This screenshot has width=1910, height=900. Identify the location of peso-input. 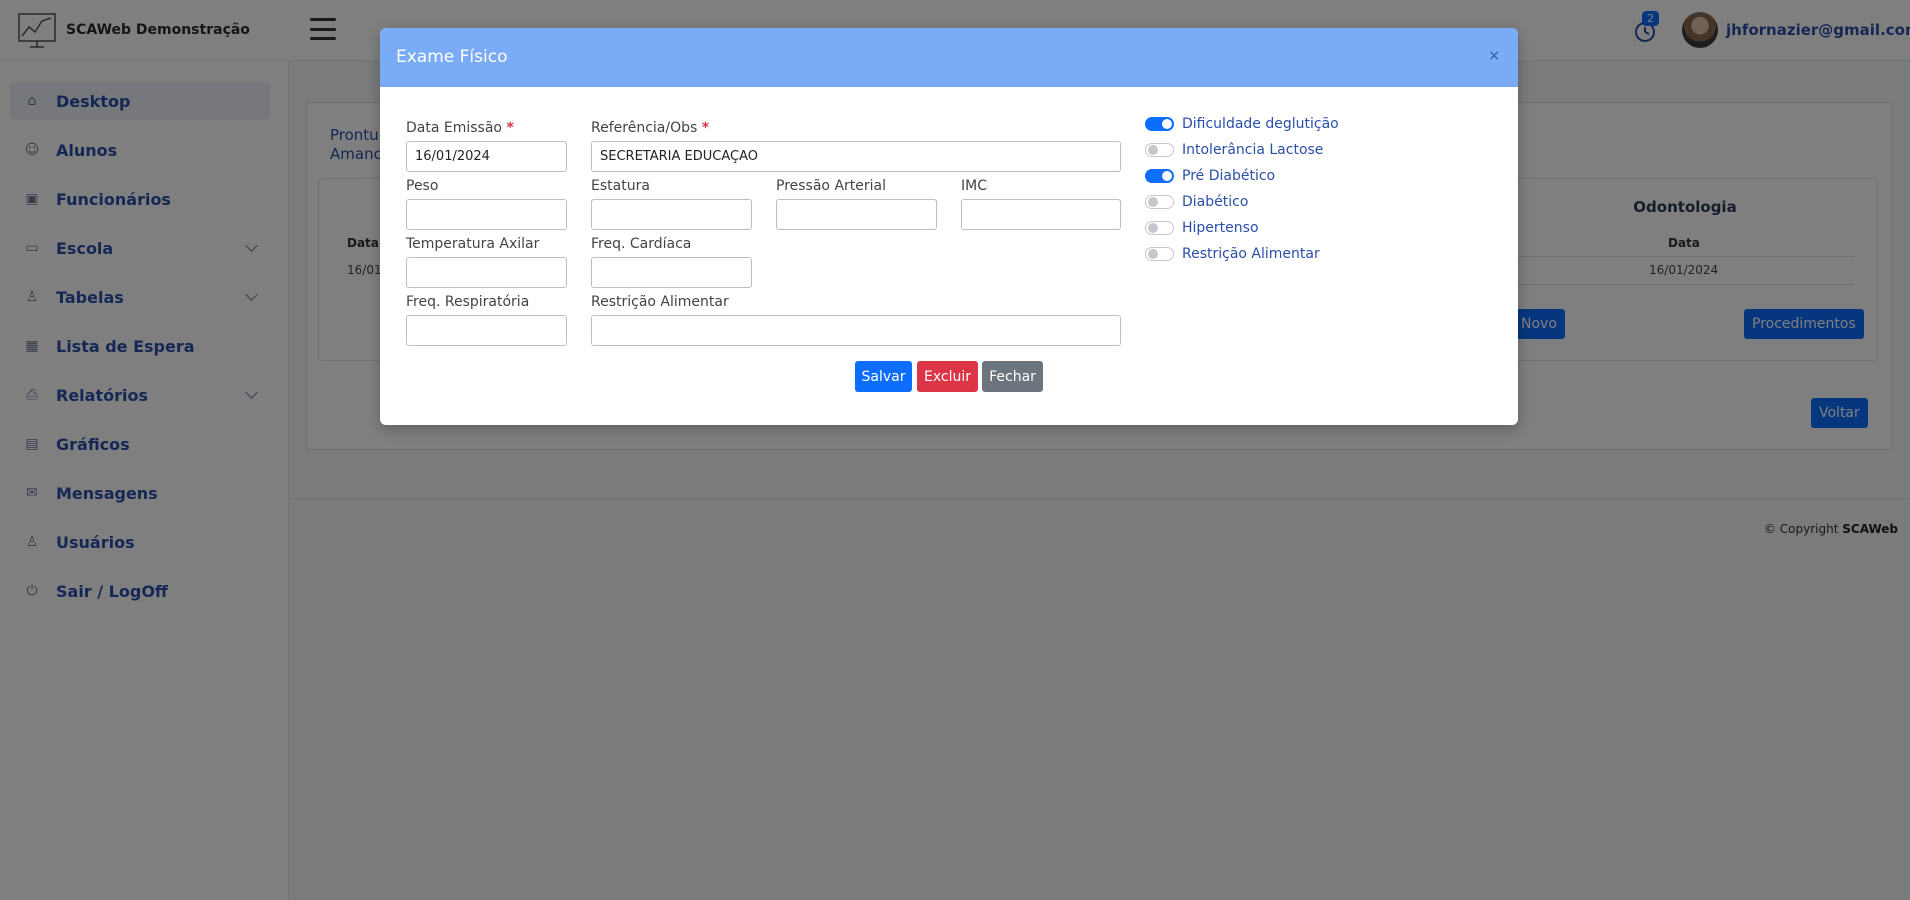
(486, 214).